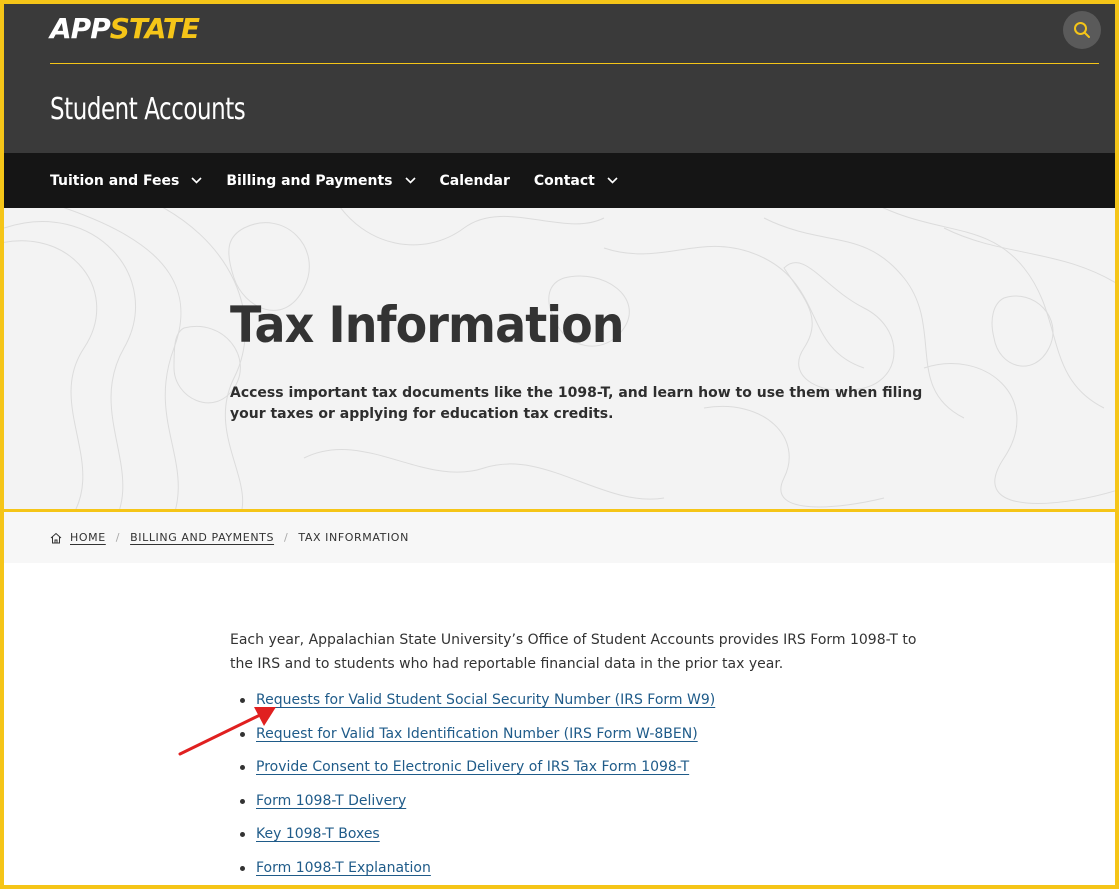 This screenshot has height=889, width=1119. Describe the element at coordinates (202, 537) in the screenshot. I see `breadcrumb-billing-and-payments: BILLING AND PAYMENTS` at that location.